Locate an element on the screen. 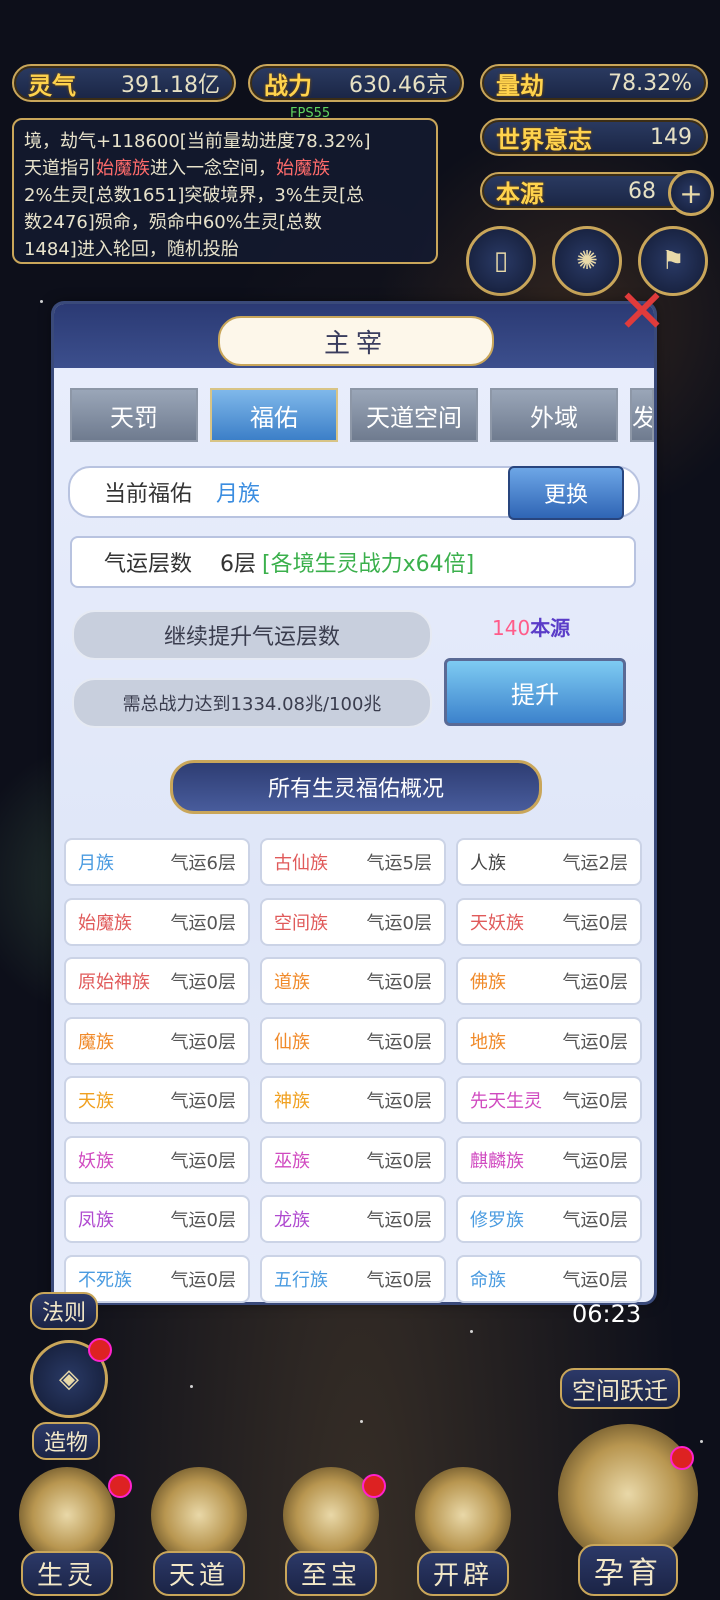  race-name: 天族 is located at coordinates (96, 1101).